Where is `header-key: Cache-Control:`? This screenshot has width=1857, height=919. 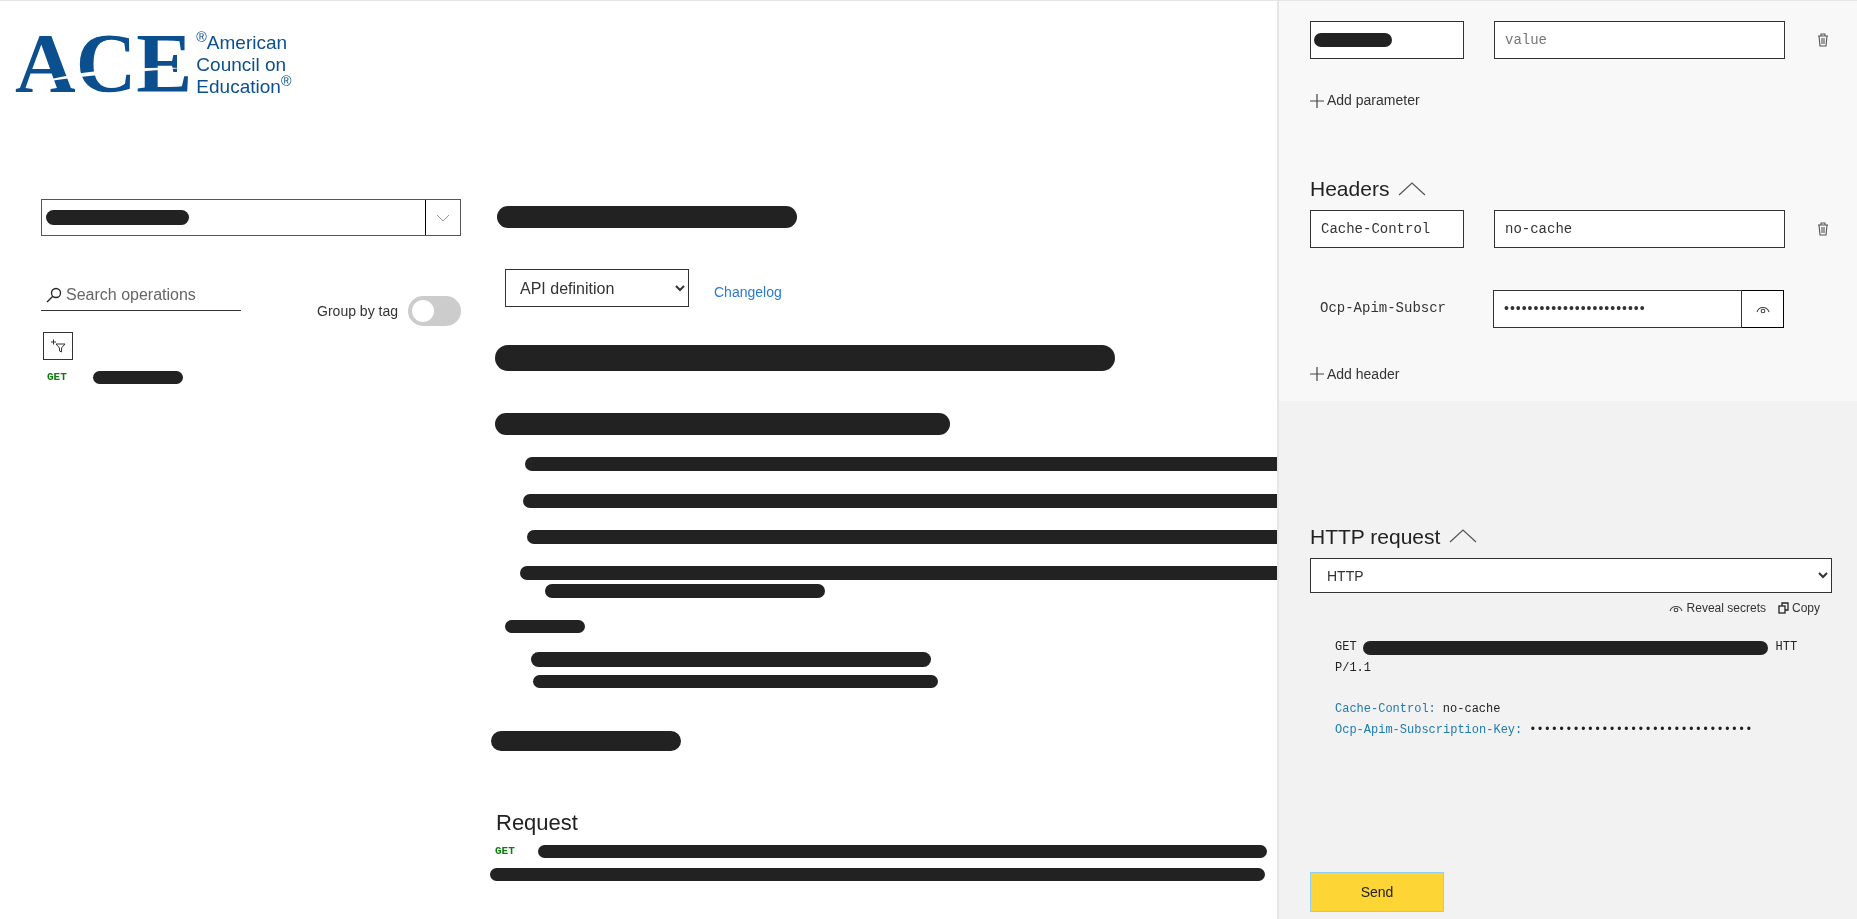 header-key: Cache-Control: is located at coordinates (1385, 709).